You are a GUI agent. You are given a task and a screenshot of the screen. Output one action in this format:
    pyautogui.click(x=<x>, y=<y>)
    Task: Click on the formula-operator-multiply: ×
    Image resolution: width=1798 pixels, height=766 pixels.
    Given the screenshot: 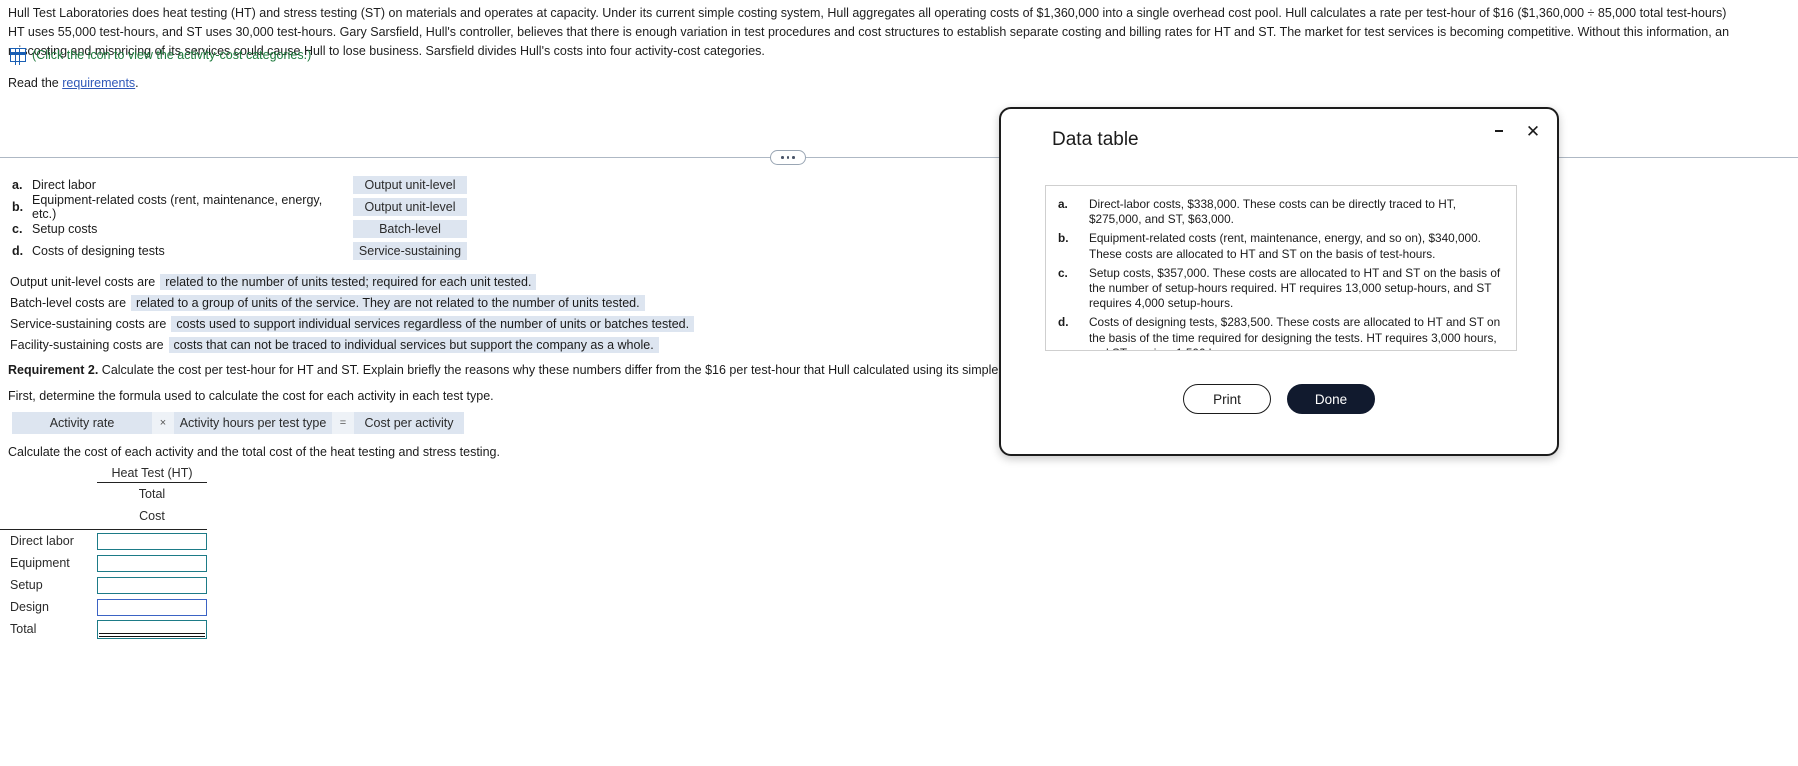 What is the action you would take?
    pyautogui.click(x=163, y=423)
    